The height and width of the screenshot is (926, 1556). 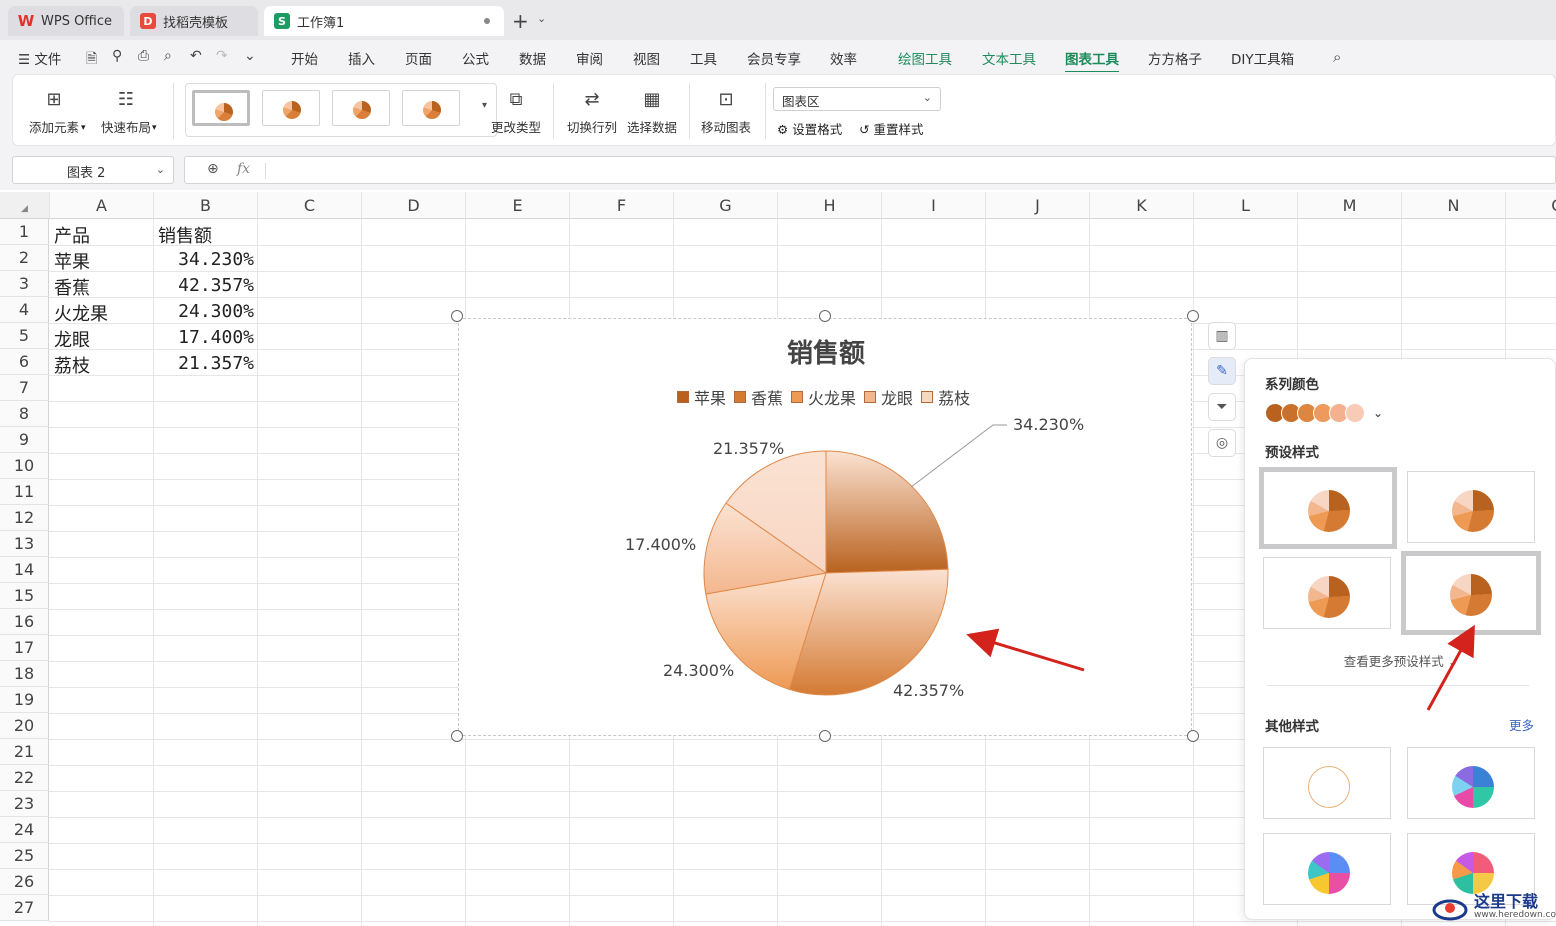 I want to click on row-header: 26, so click(x=24, y=882).